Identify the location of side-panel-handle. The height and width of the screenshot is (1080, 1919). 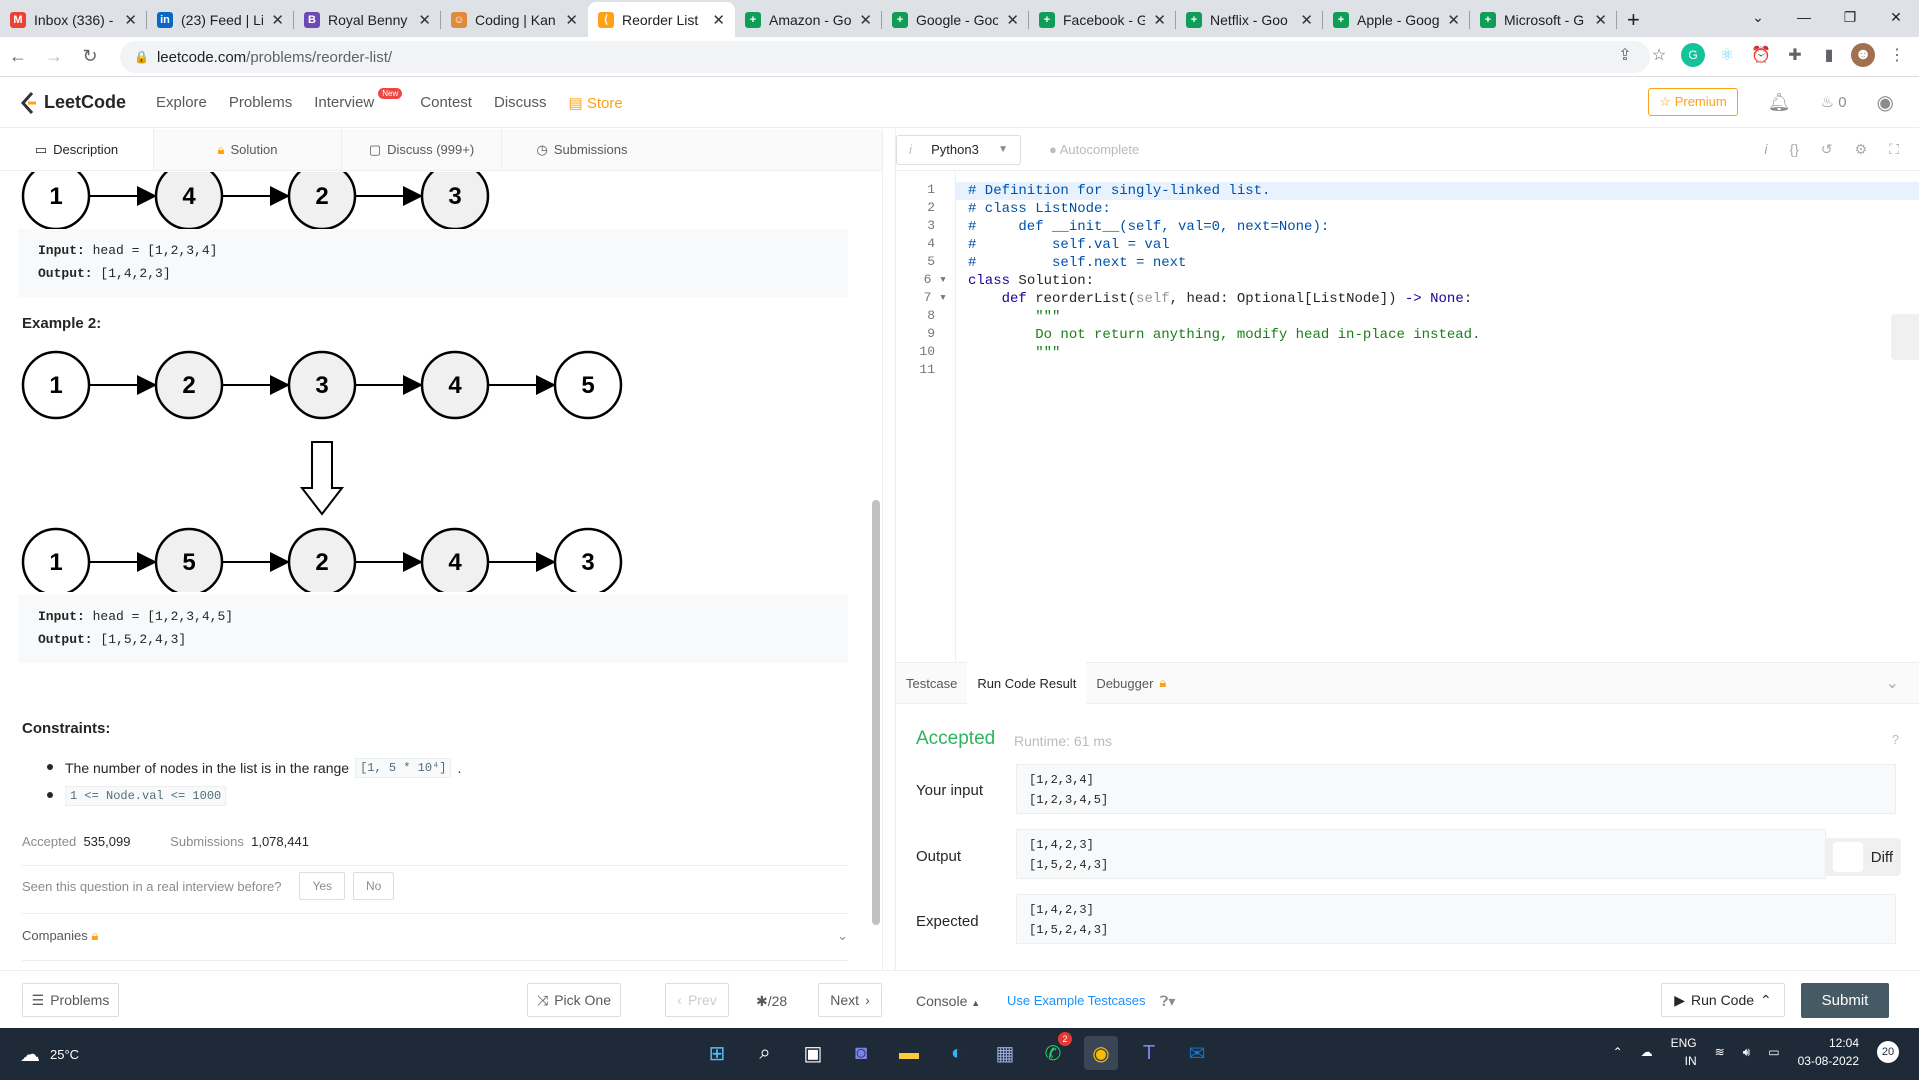
(1905, 337).